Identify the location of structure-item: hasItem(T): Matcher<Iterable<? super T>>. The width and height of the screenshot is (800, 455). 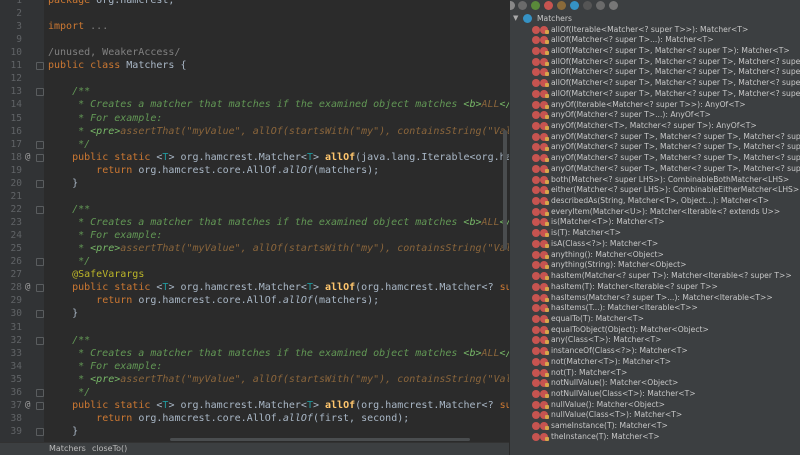
(655, 287).